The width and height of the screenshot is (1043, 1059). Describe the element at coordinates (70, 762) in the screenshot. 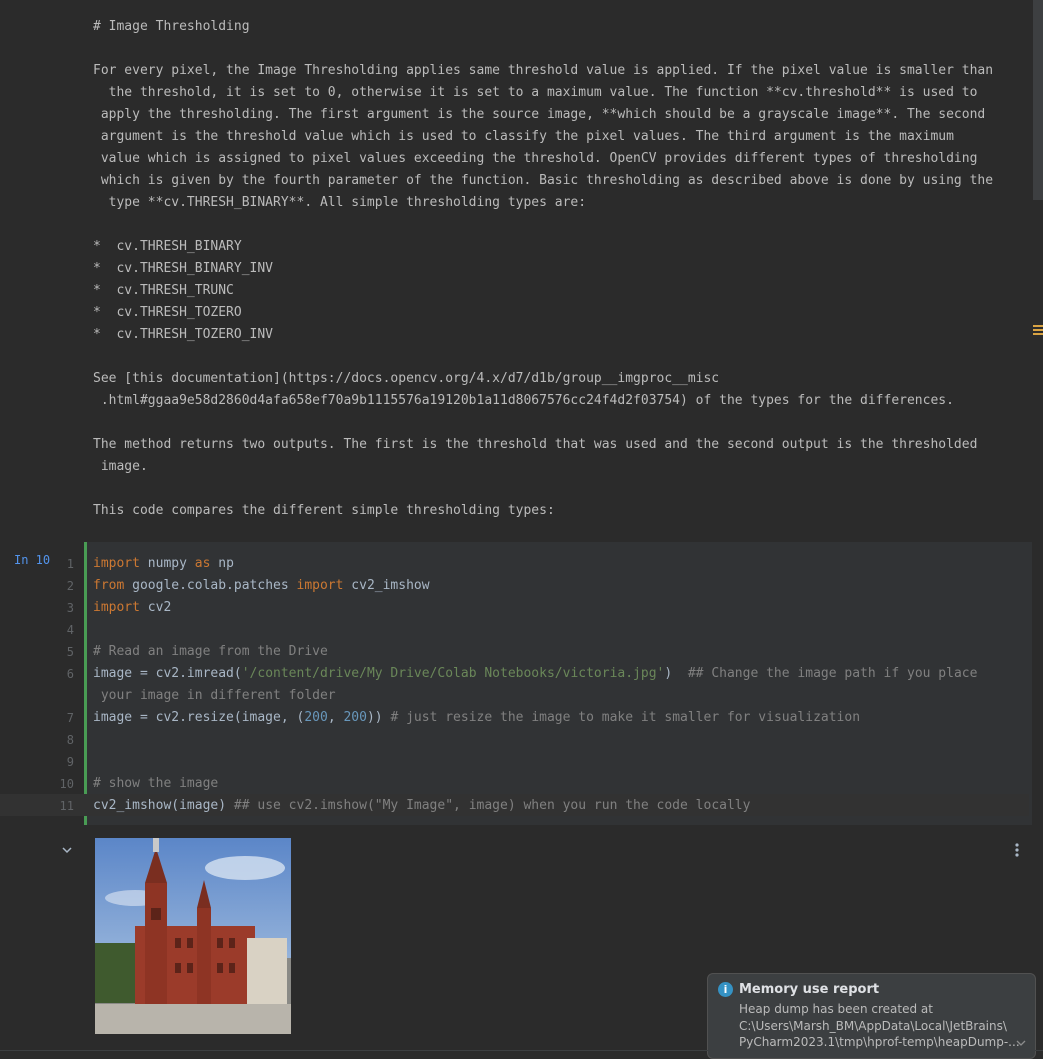

I see `line-number: 9` at that location.